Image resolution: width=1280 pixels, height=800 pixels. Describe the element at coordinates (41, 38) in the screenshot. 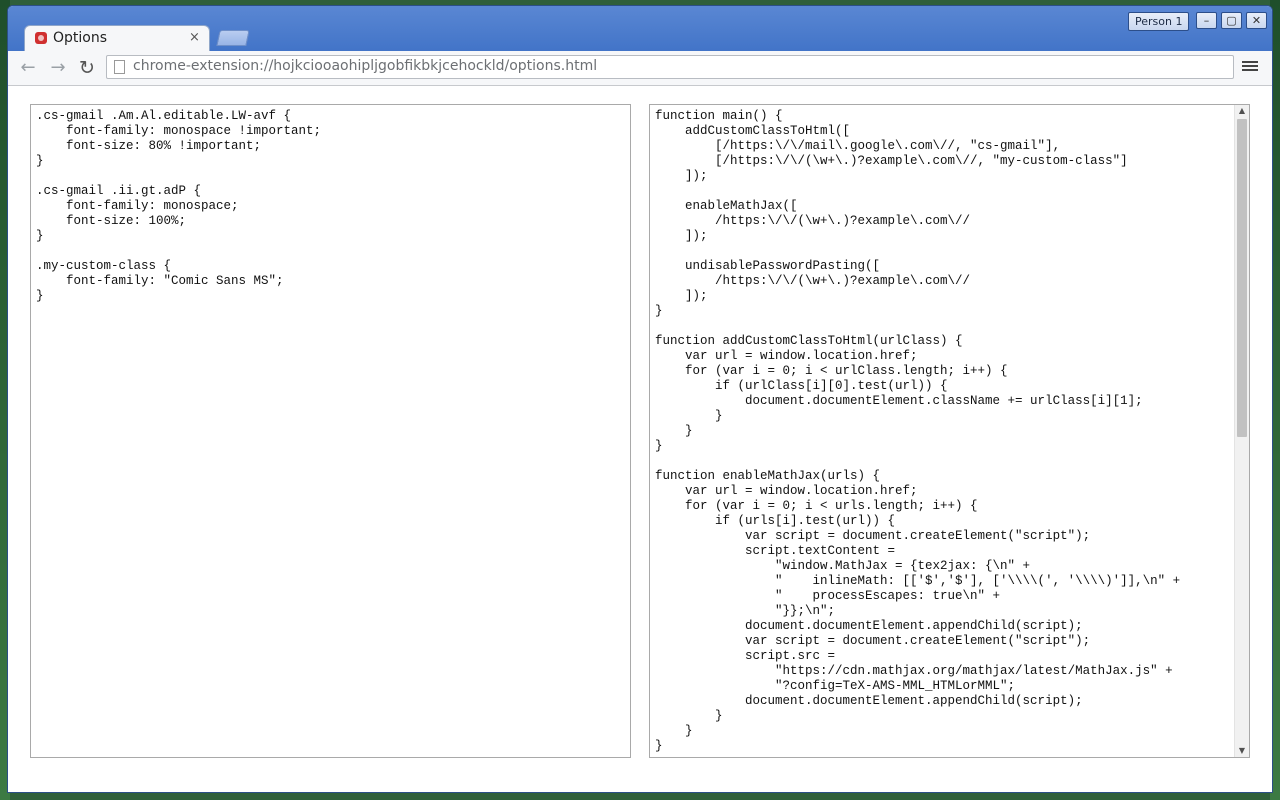

I see `extension-favicon-icon` at that location.